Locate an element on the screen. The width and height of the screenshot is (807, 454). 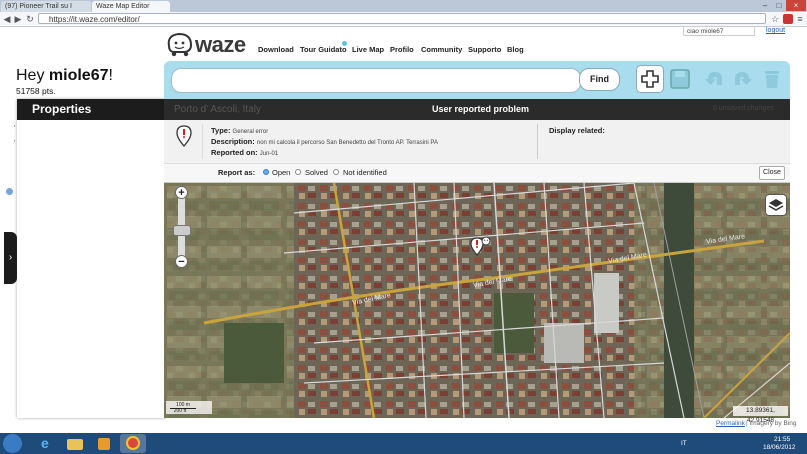
clock-time: 21:55 is located at coordinates (782, 439).